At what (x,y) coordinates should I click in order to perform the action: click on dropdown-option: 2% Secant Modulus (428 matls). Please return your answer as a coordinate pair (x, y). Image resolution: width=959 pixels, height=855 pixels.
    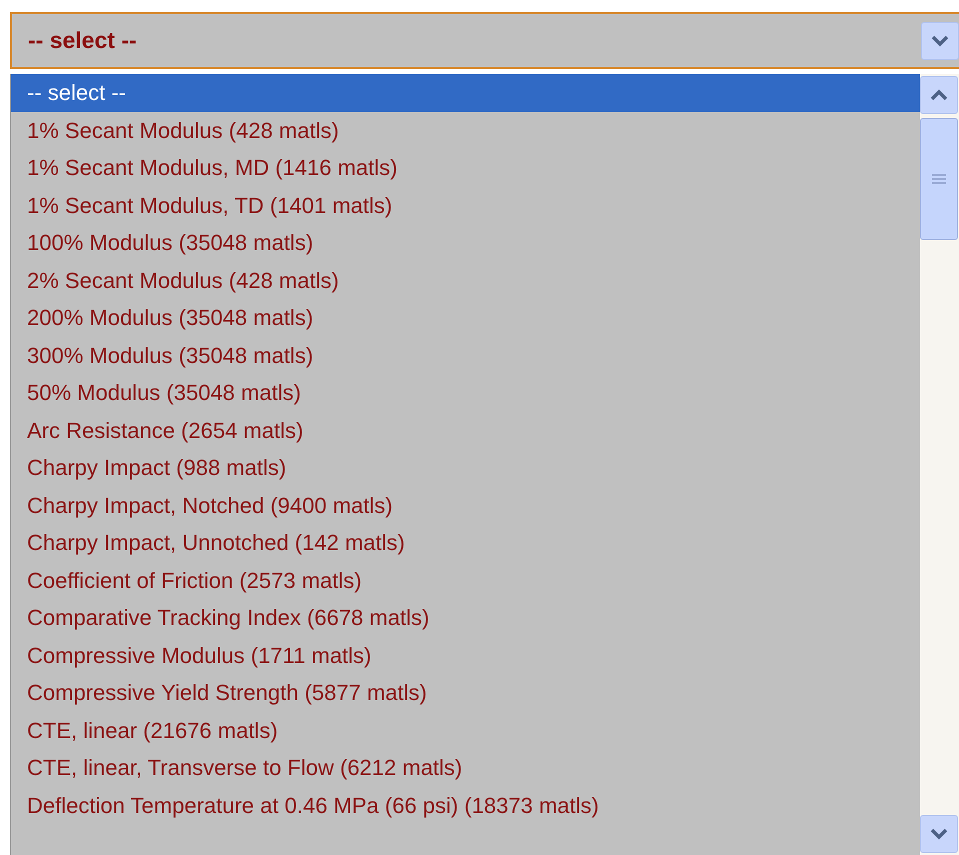
    Looking at the image, I should click on (465, 280).